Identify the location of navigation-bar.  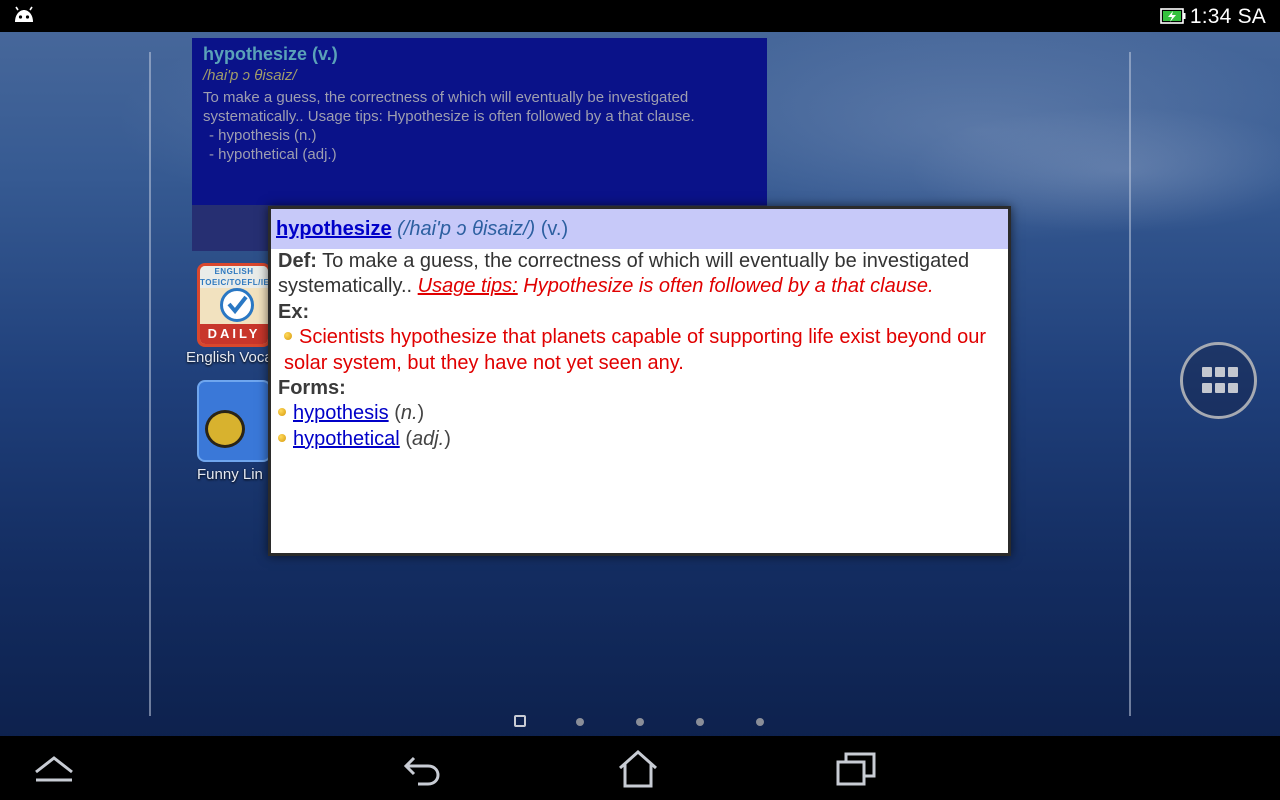
(640, 768).